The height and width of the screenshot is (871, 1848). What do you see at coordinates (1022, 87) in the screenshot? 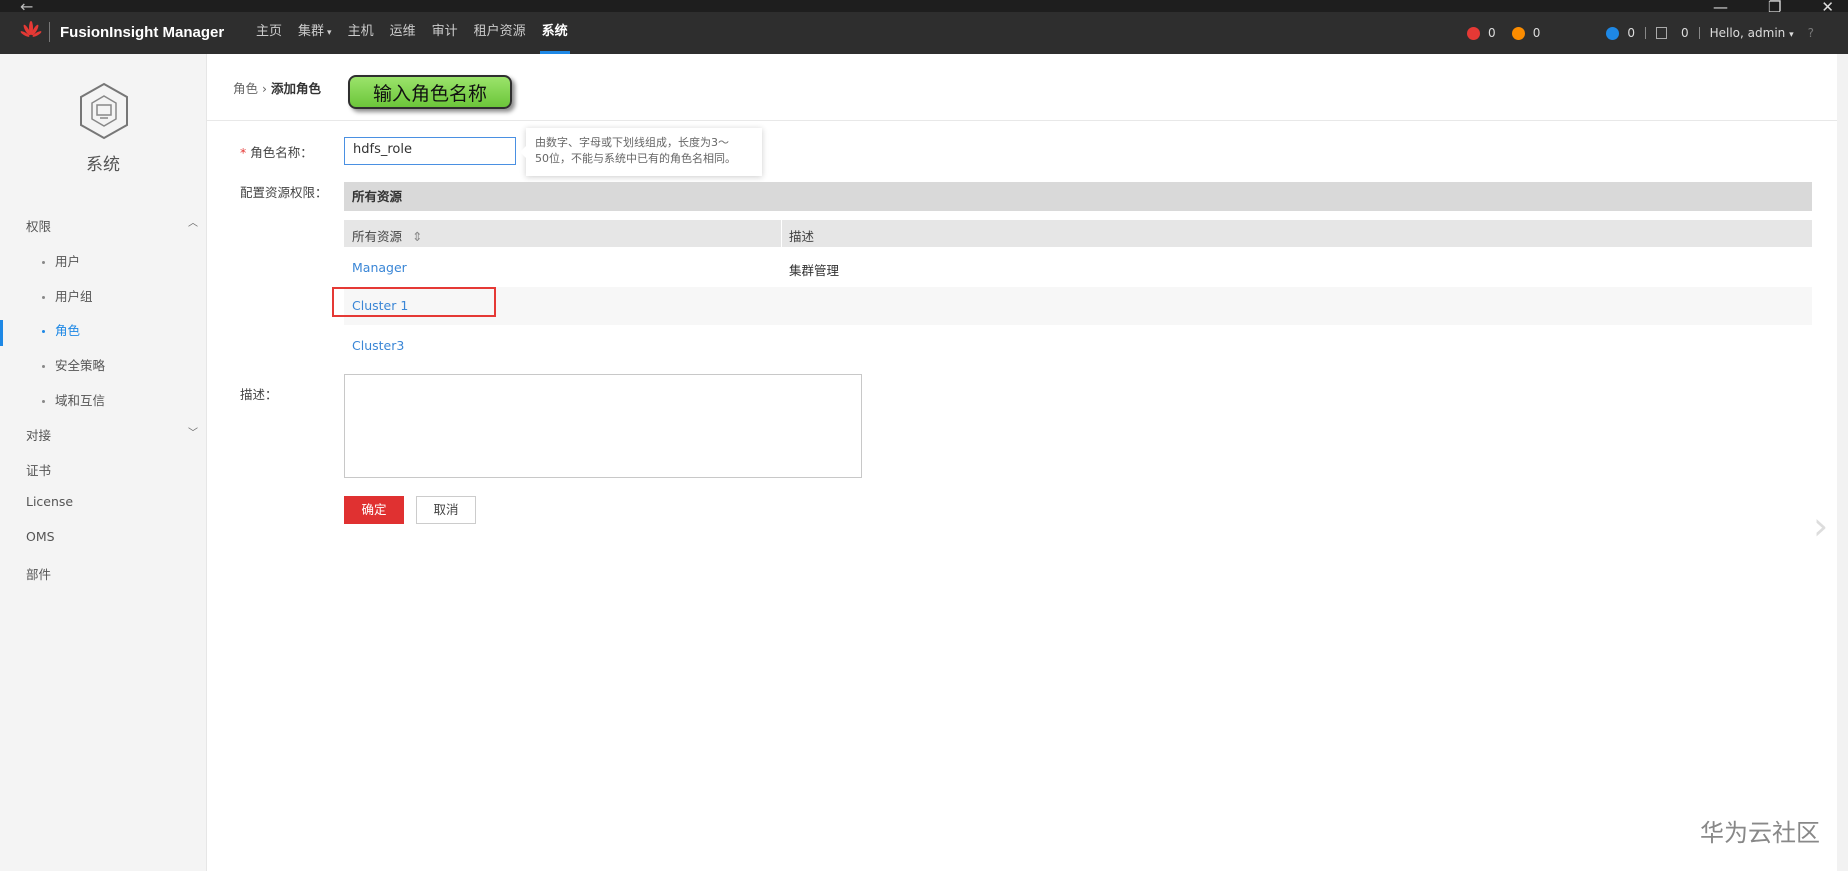
I see `breadcrumb-bar: 角色 › 添加角色 输入角色名称` at bounding box center [1022, 87].